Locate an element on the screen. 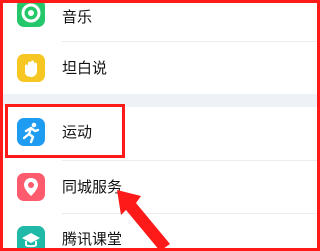 This screenshot has height=251, width=320. list-item-label: 运动 is located at coordinates (77, 132).